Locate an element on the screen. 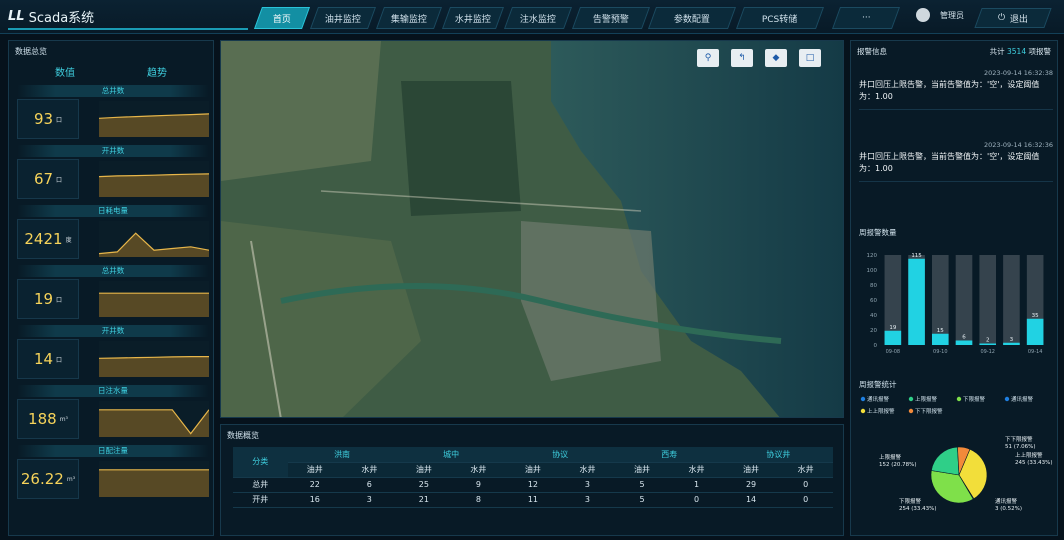 Image resolution: width=1064 pixels, height=540 pixels. bar-value-label: 115 is located at coordinates (916, 256).